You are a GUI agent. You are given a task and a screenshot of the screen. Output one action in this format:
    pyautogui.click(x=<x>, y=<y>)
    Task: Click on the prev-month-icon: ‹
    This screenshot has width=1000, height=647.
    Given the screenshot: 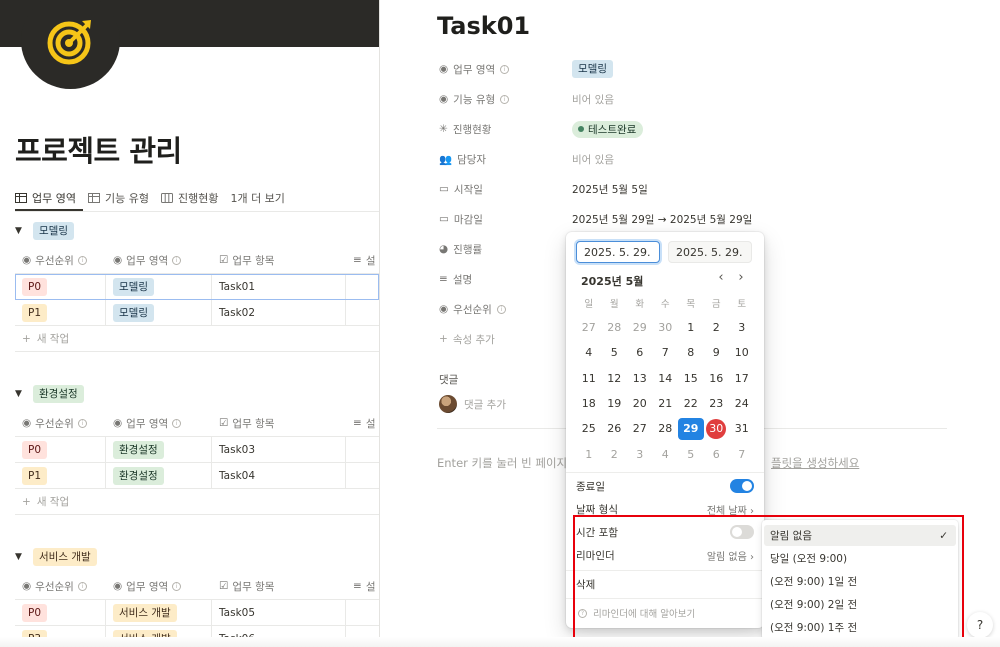 What is the action you would take?
    pyautogui.click(x=721, y=277)
    